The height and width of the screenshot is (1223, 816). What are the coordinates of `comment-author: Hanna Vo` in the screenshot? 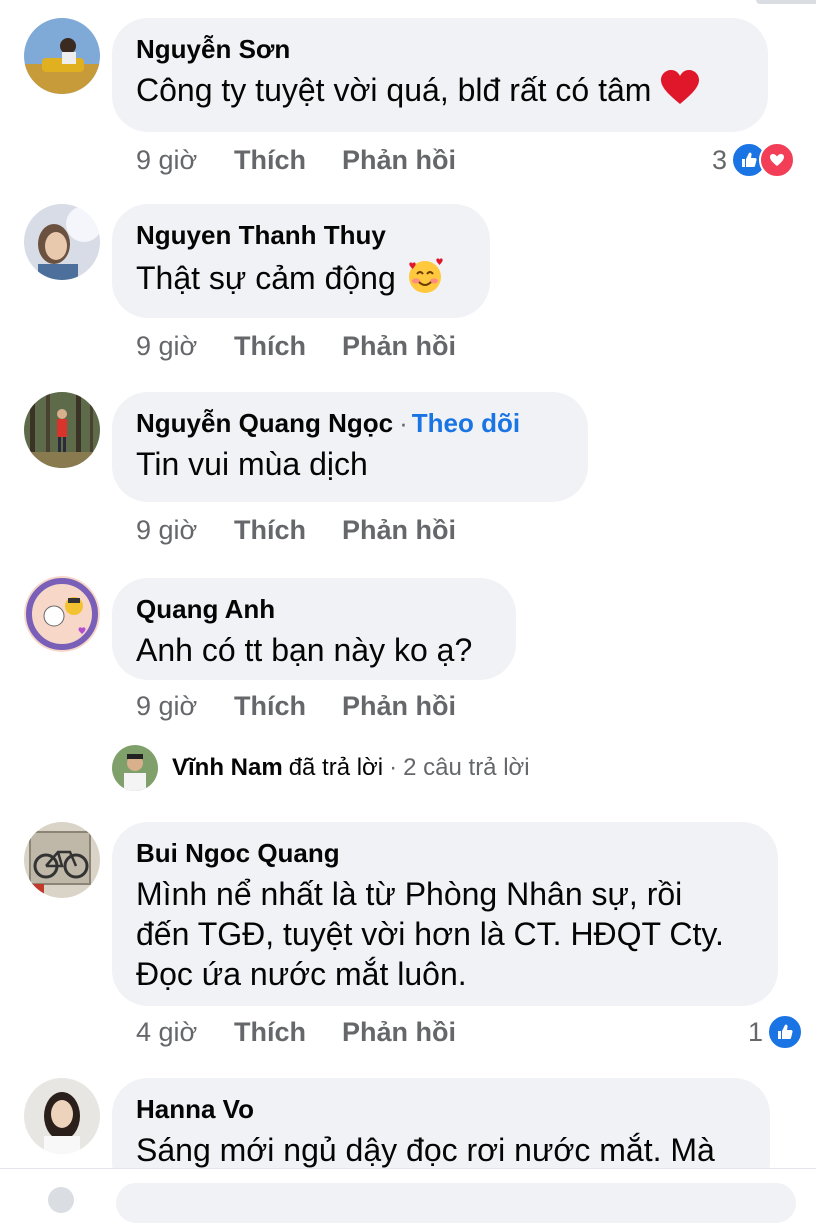 It's located at (441, 1109).